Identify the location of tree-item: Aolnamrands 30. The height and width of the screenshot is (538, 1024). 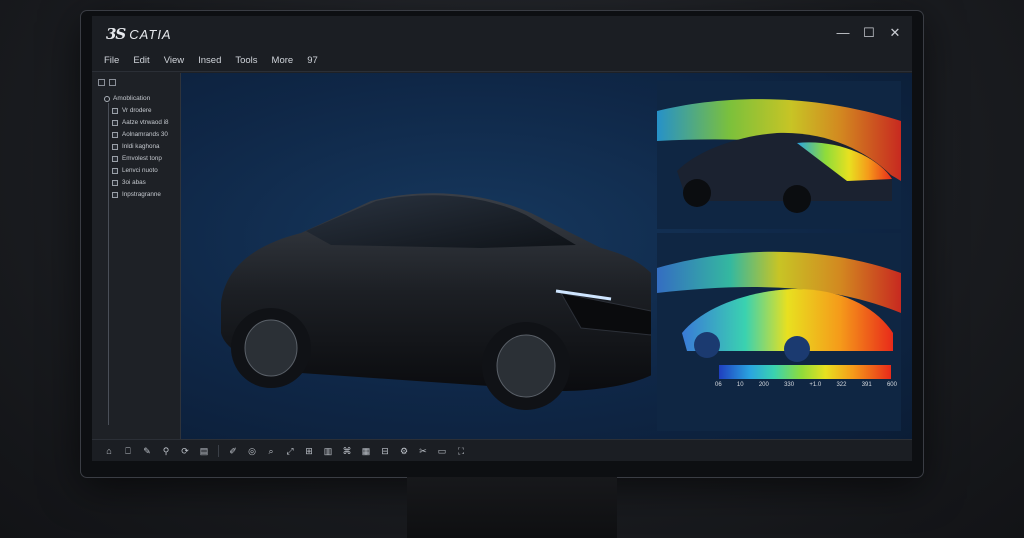
(140, 134).